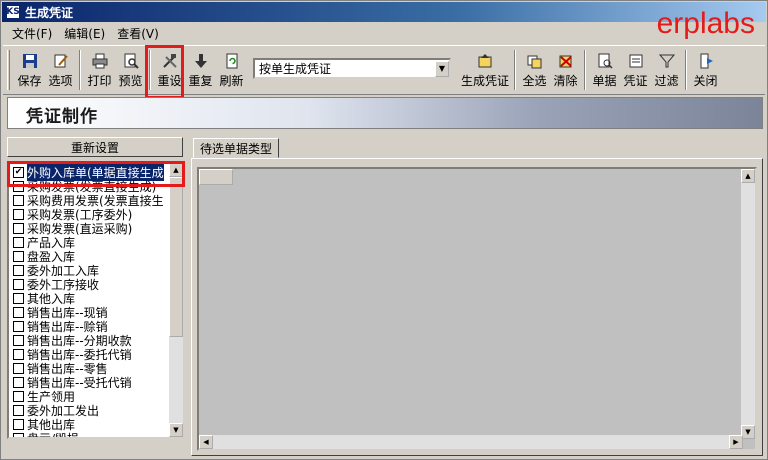 Image resolution: width=768 pixels, height=460 pixels. I want to click on grid-corner-header, so click(216, 177).